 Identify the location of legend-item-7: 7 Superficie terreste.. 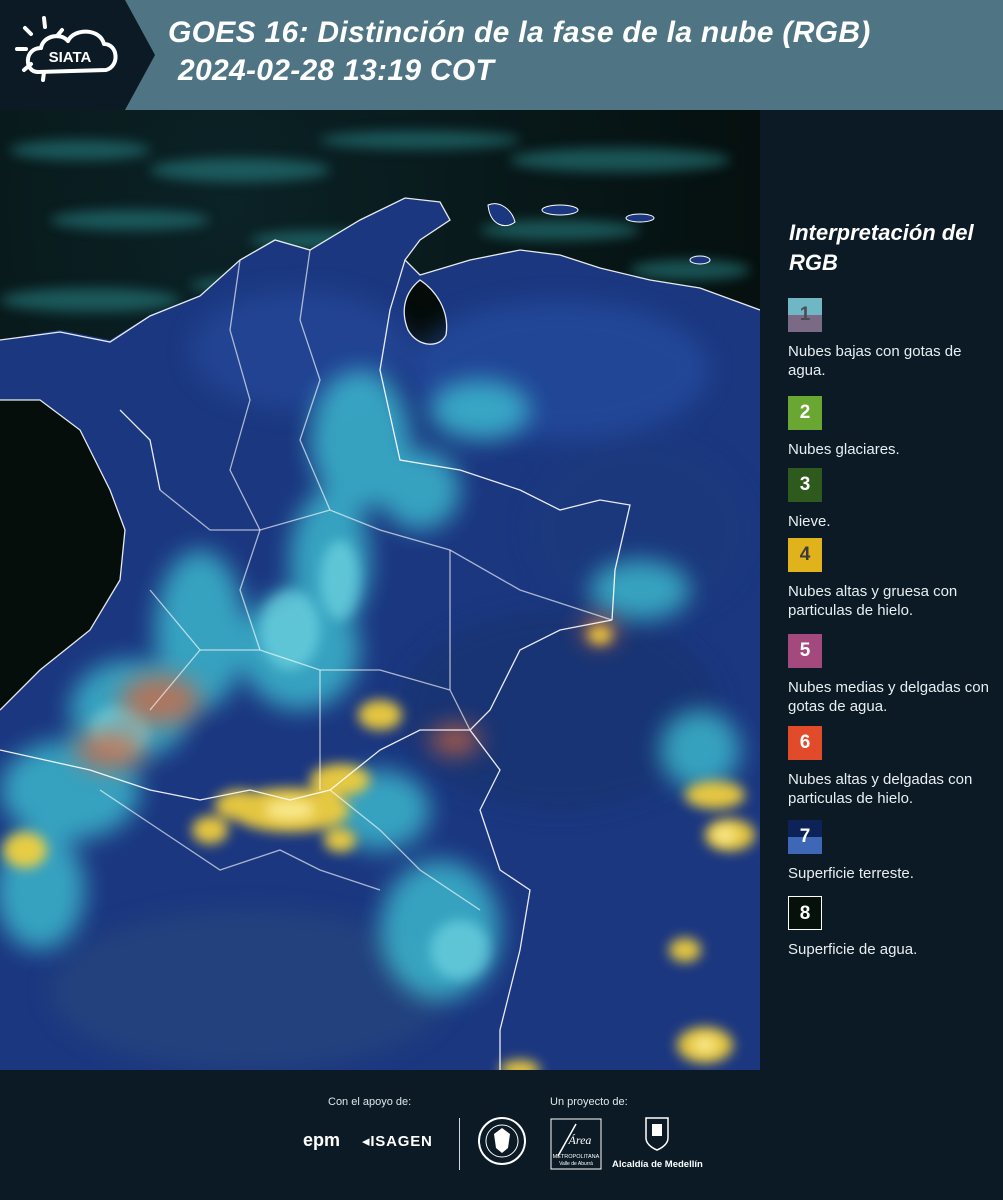
(893, 851).